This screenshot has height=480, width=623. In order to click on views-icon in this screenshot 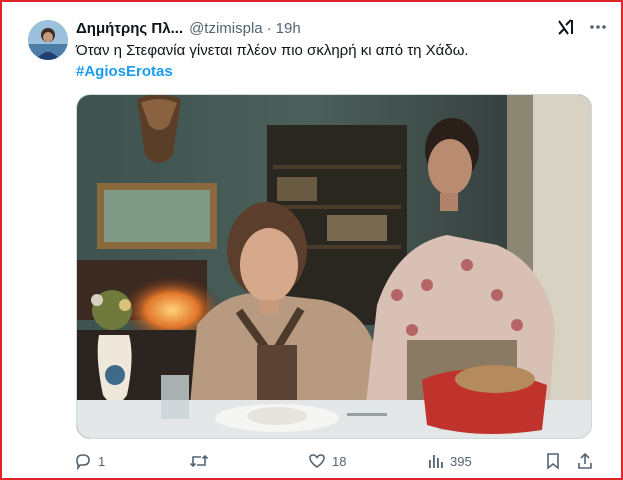, I will do `click(435, 461)`.